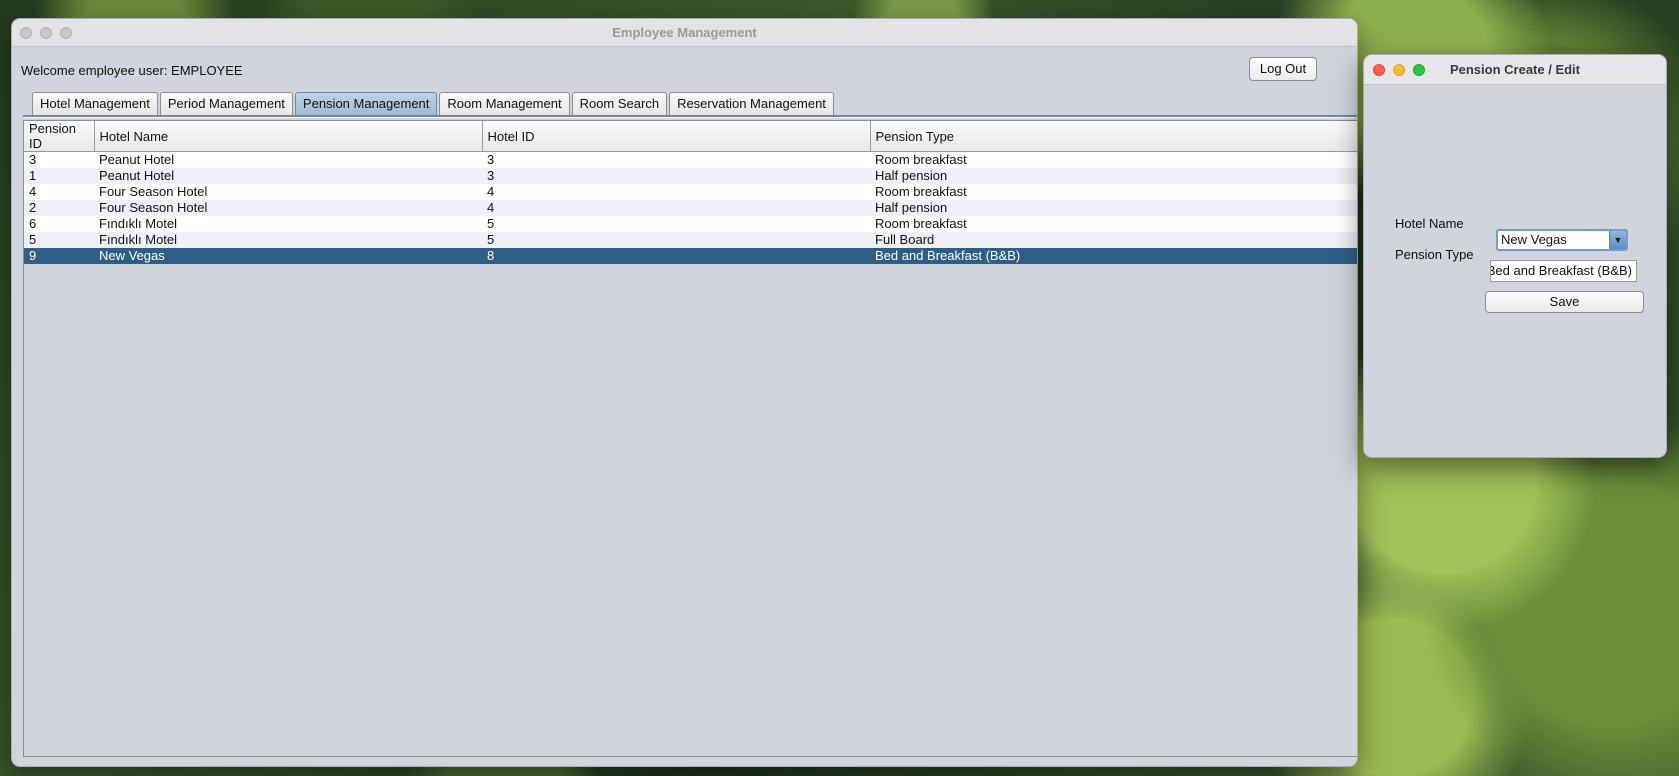 This screenshot has height=776, width=1679. Describe the element at coordinates (33, 255) in the screenshot. I see `table-cell: 9` at that location.